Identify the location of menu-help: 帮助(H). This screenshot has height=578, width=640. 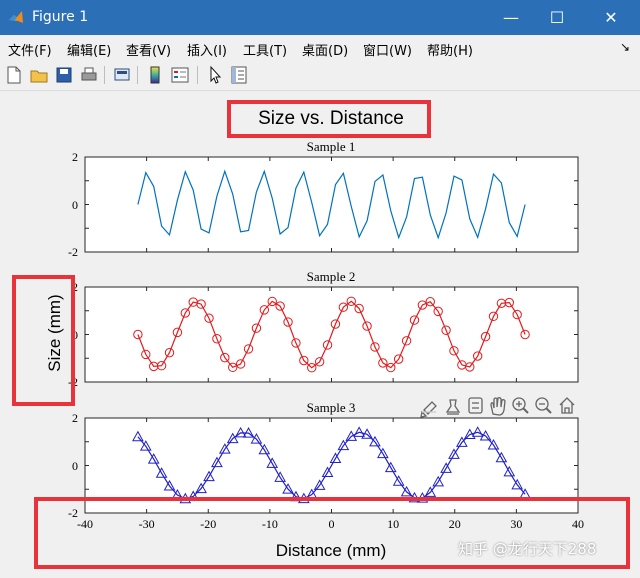
(450, 49).